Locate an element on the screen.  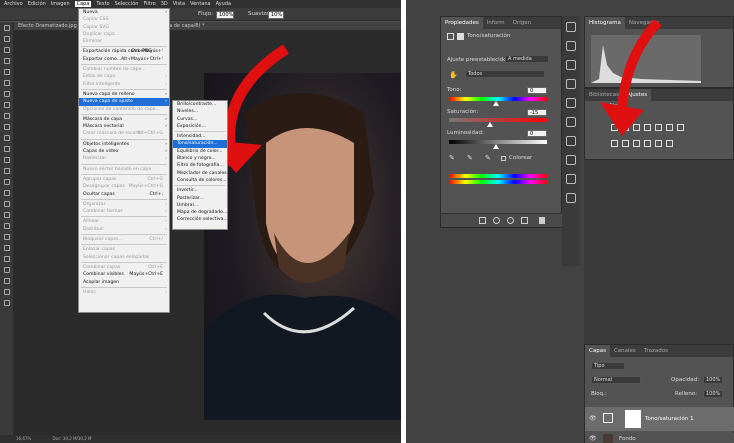
menu-item: Nueva capa de relleno › is located at coordinates (124, 94).